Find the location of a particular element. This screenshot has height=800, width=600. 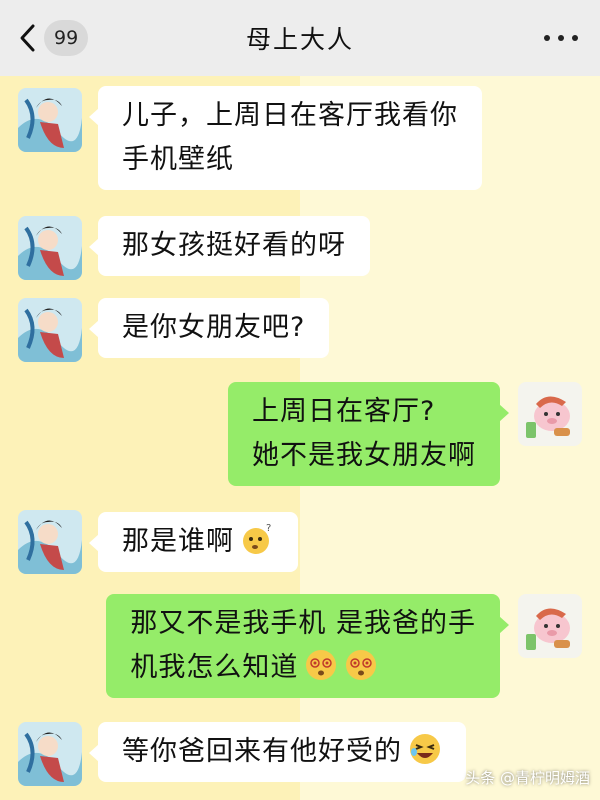

message-text: 那女孩挺好看的呀 is located at coordinates (234, 245).